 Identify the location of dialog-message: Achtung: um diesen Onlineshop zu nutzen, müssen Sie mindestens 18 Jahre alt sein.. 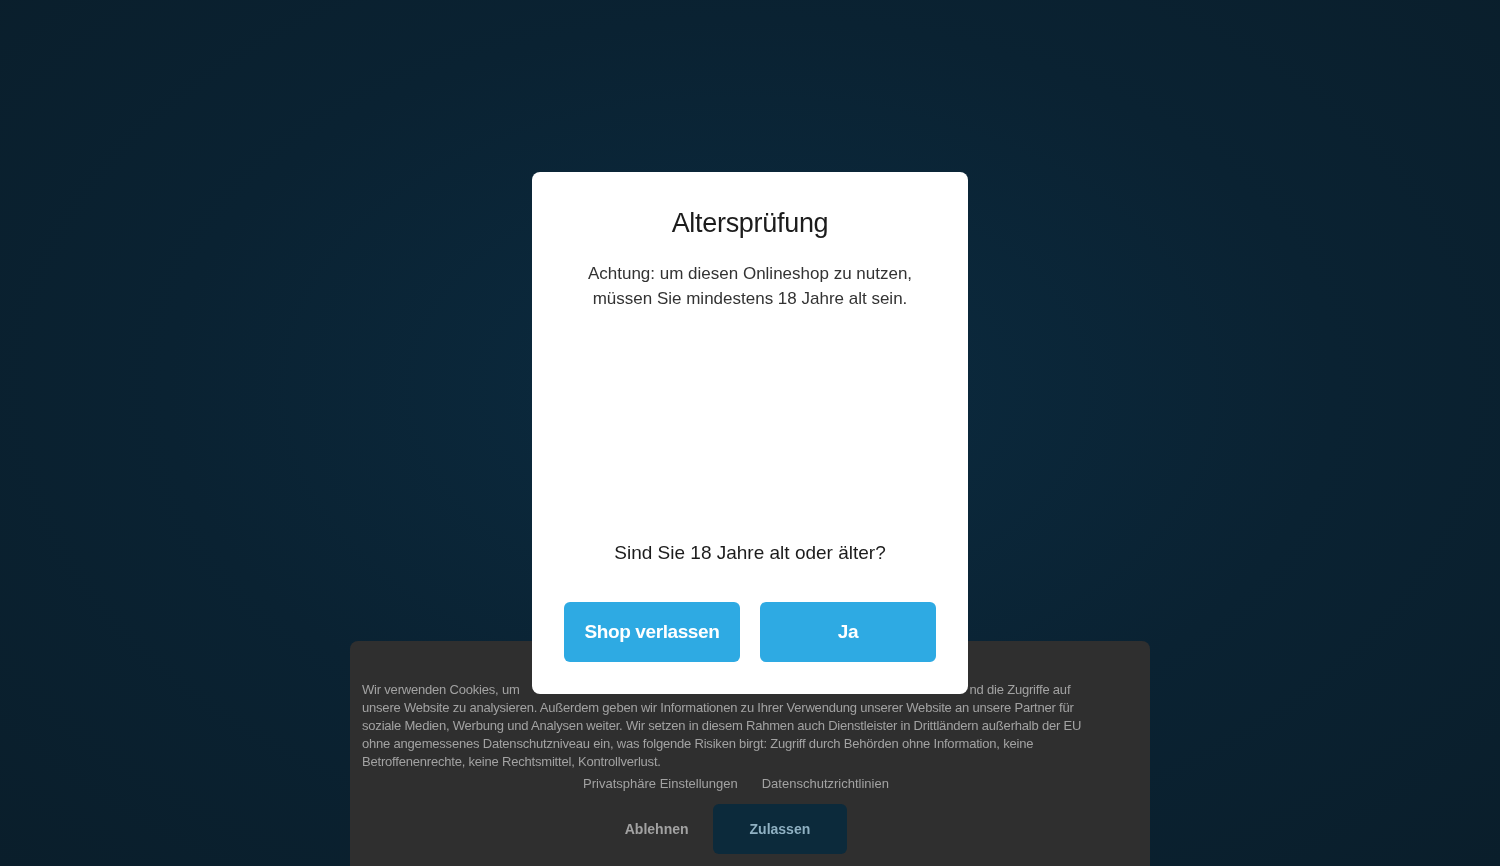
(750, 286).